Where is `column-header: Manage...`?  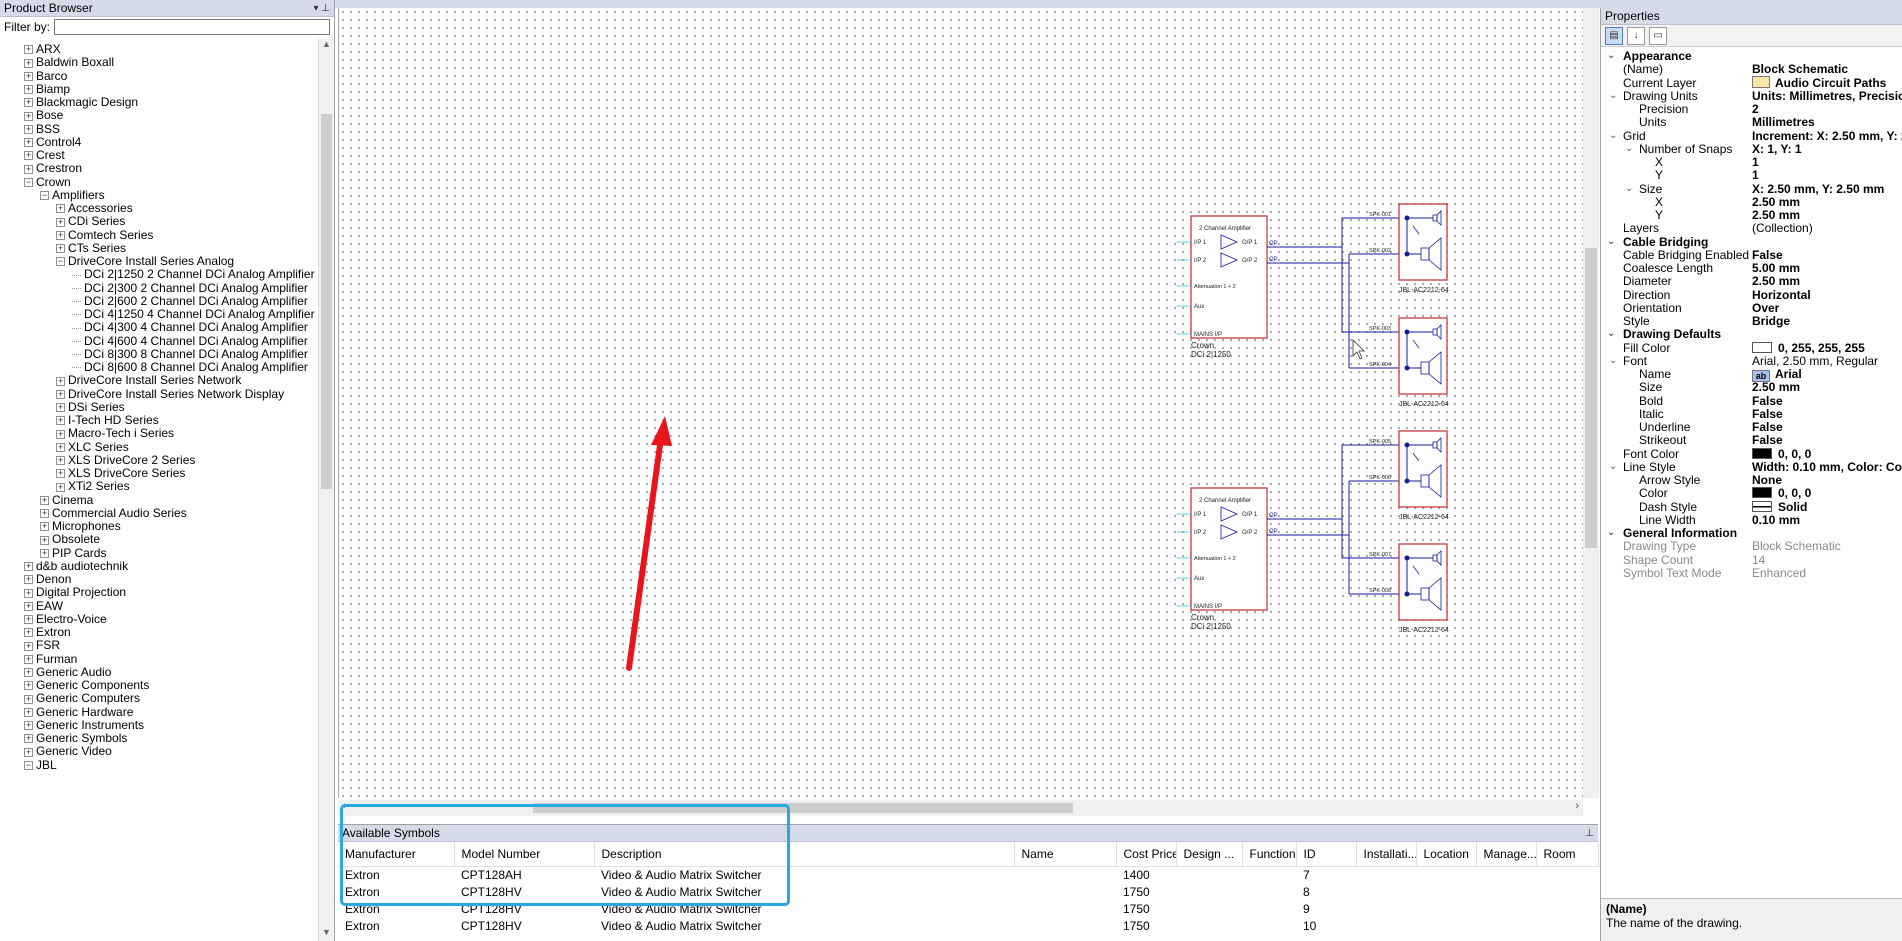
column-header: Manage... is located at coordinates (1506, 854).